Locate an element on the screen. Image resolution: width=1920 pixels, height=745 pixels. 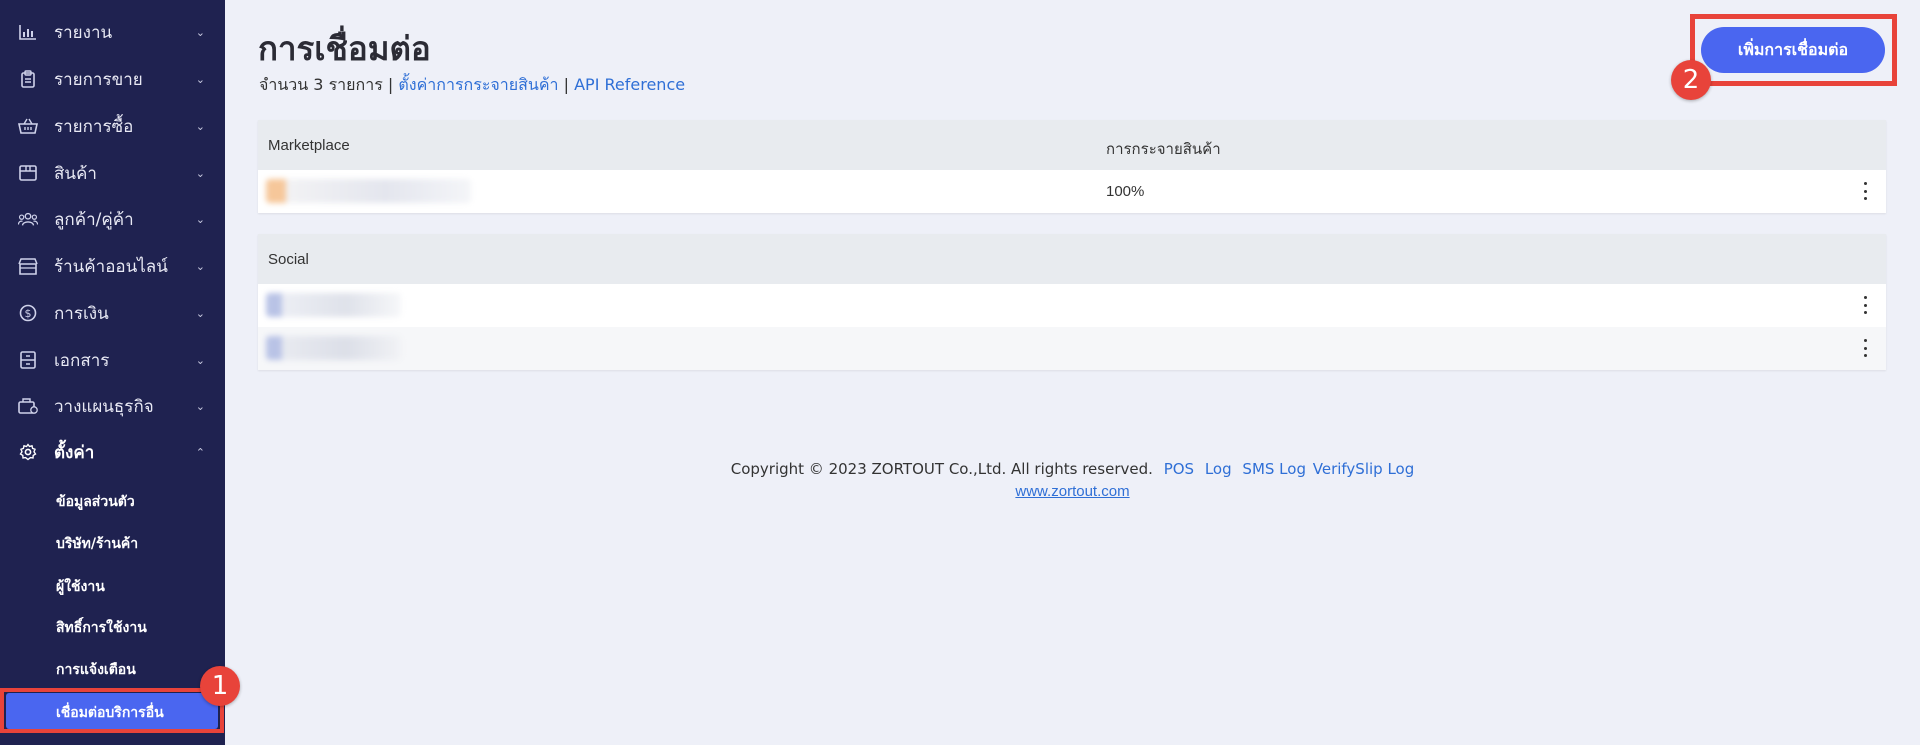
chevron-up-icon: ⌃ is located at coordinates (200, 452).